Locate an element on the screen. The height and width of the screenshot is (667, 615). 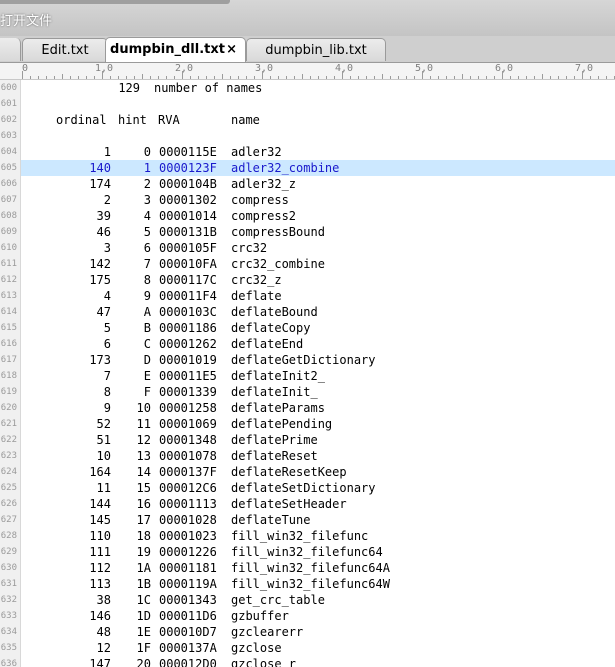
export-rva: 000010D7 is located at coordinates (188, 632).